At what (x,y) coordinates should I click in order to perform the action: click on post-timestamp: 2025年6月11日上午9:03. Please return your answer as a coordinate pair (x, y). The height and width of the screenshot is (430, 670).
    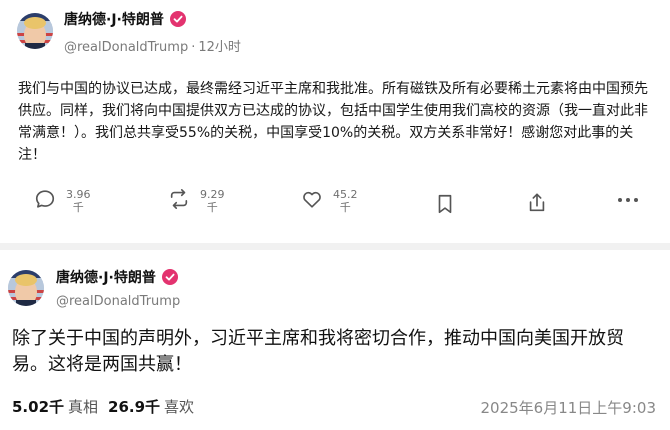
    Looking at the image, I should click on (568, 408).